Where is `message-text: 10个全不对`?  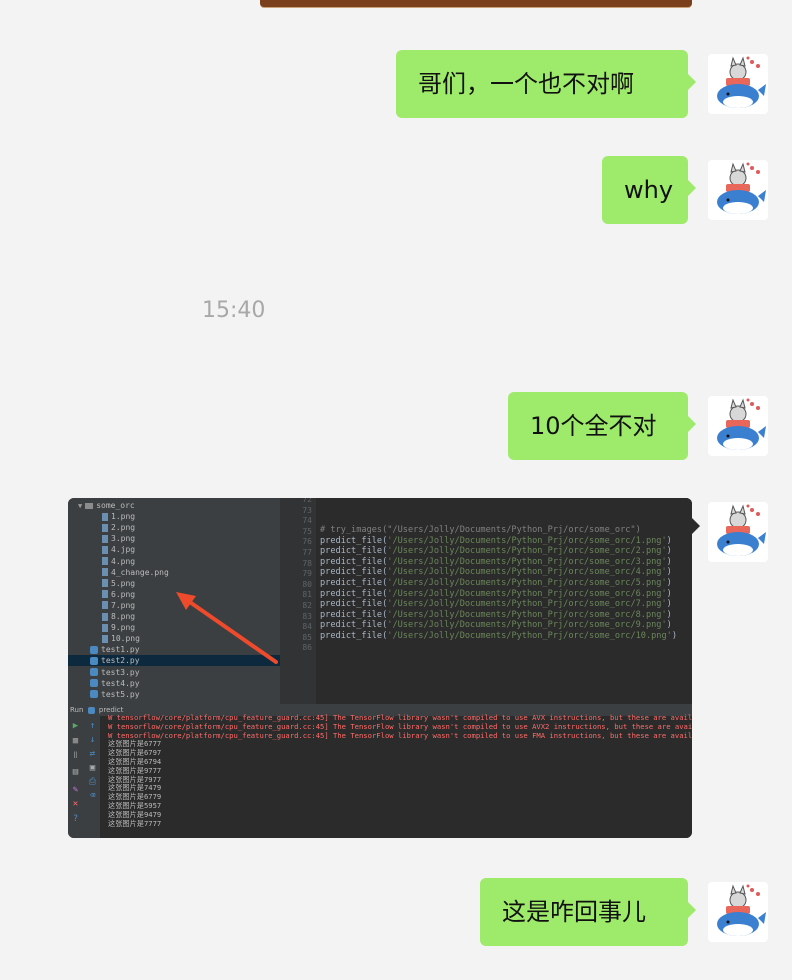 message-text: 10个全不对 is located at coordinates (593, 426).